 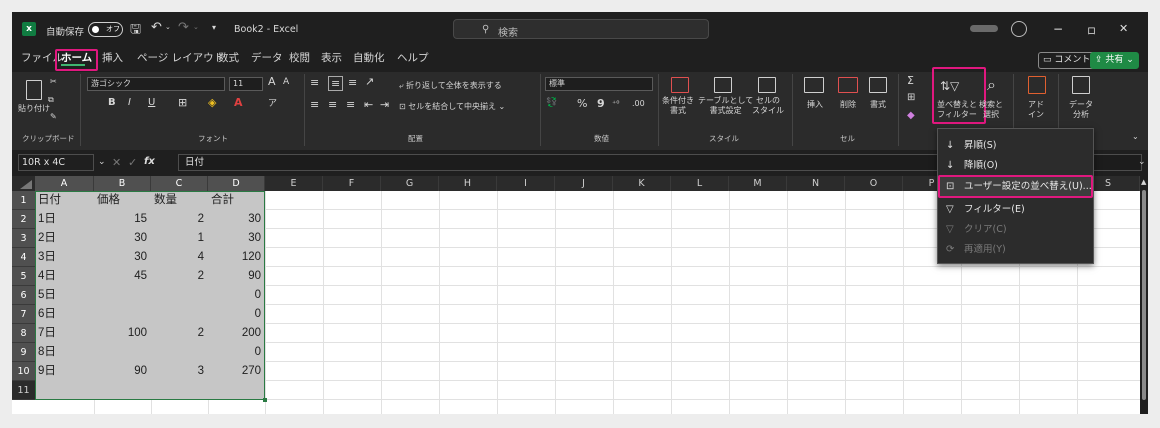 What do you see at coordinates (294, 183) in the screenshot?
I see `column-header-e: E` at bounding box center [294, 183].